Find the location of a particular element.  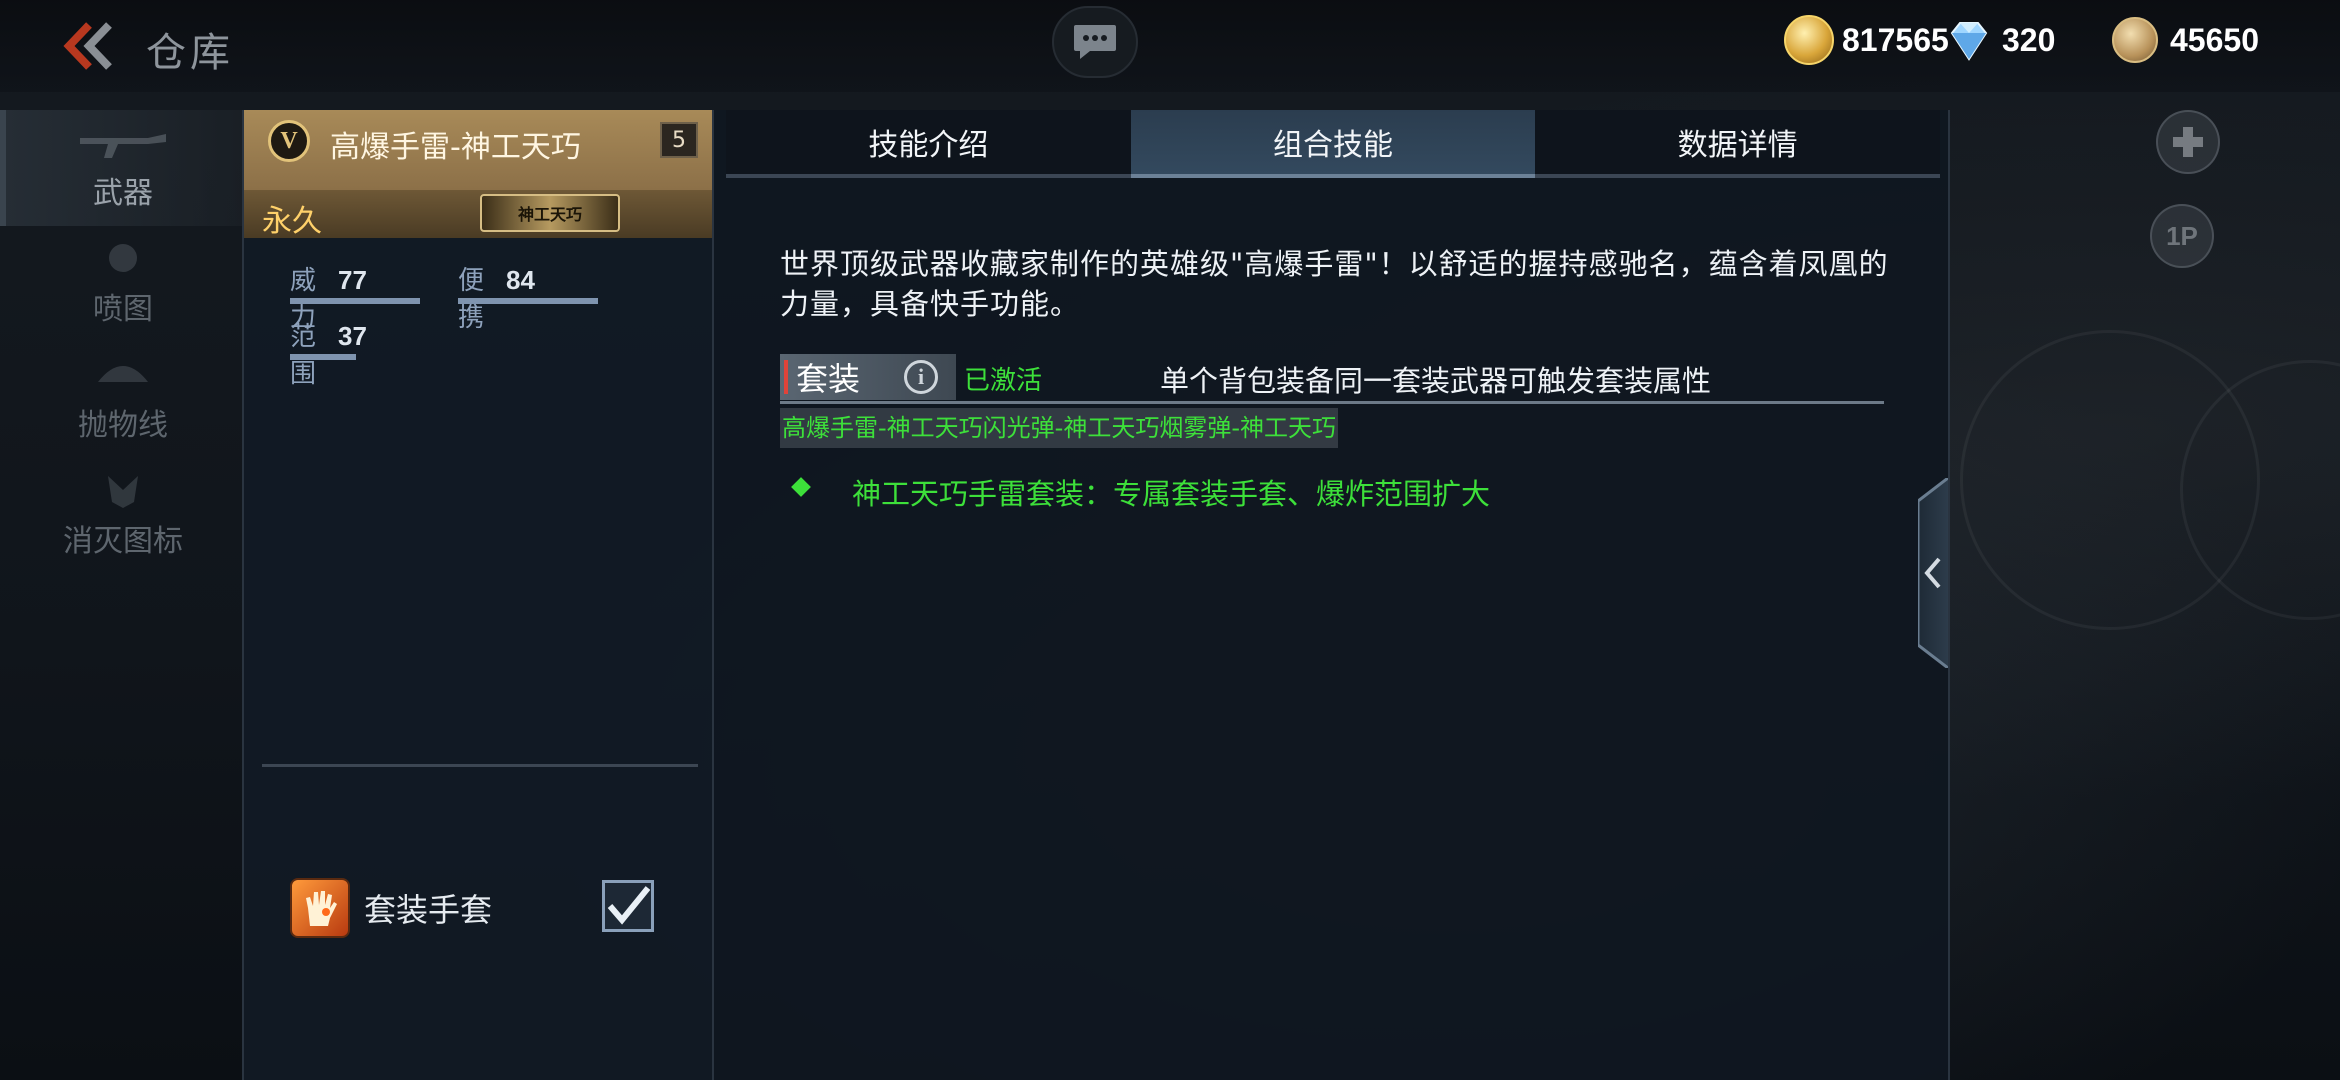

set-members: 高爆手雷-神工天巧闪光弹-神工天巧烟雾弹-神工天巧 is located at coordinates (1059, 428).